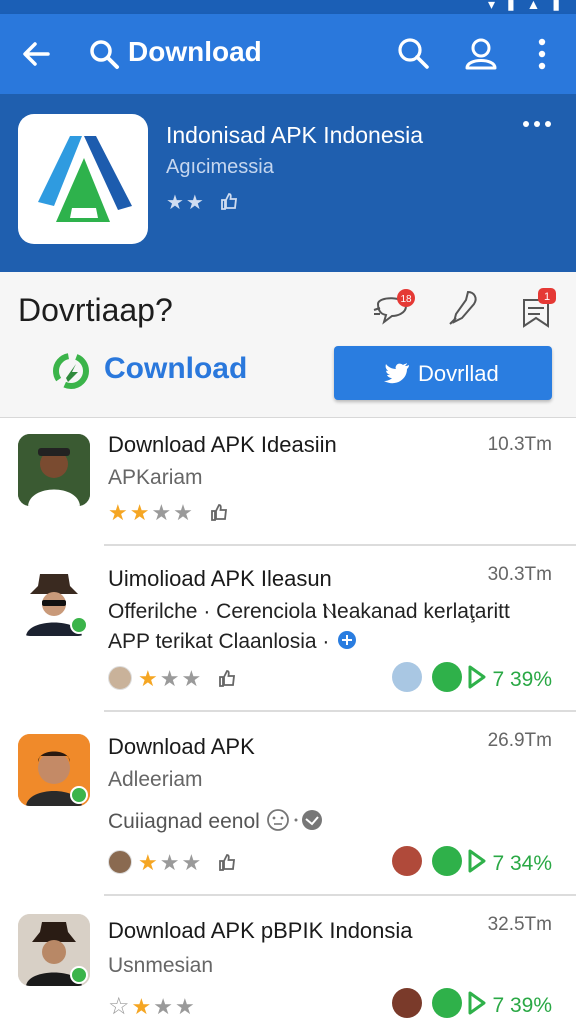  I want to click on app-logo-icon, so click(85, 179).